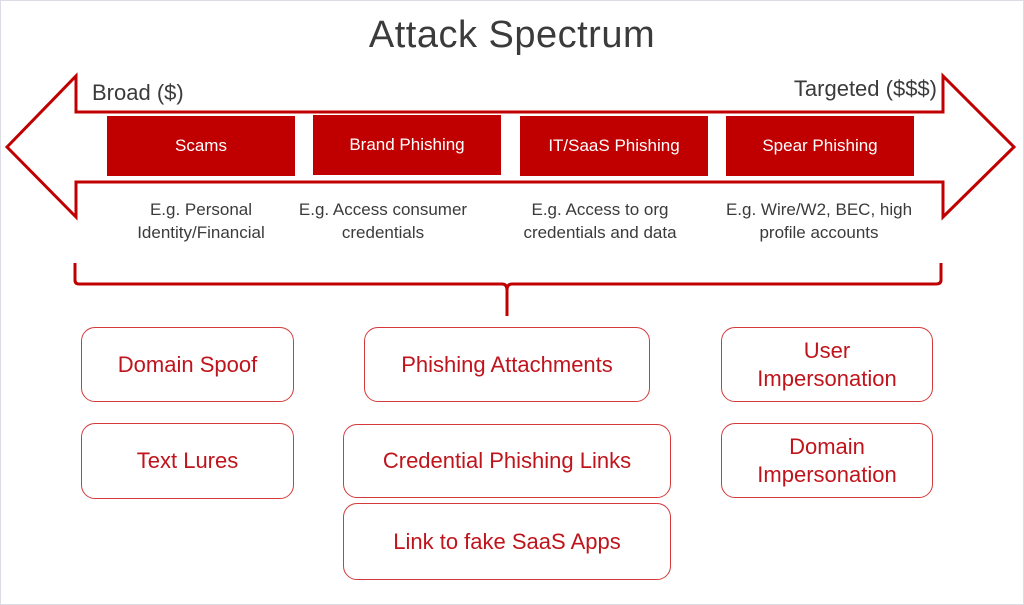  I want to click on technique-domain-spoof: Domain Spoof, so click(187, 364).